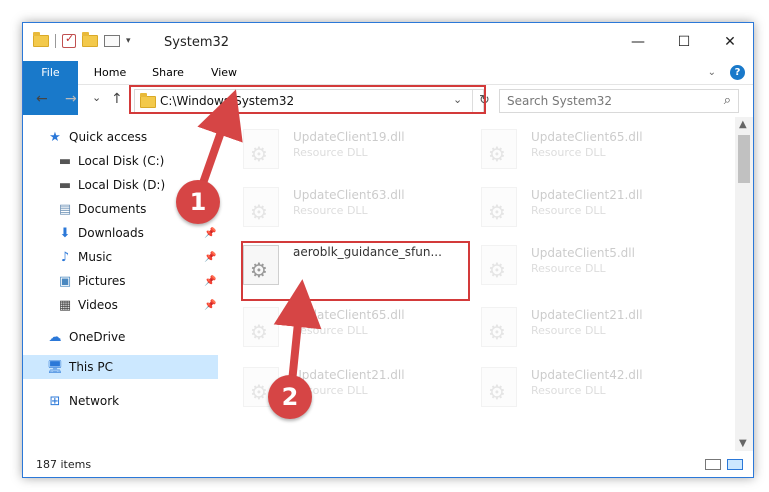  What do you see at coordinates (259, 236) in the screenshot?
I see `annotation-arrows` at bounding box center [259, 236].